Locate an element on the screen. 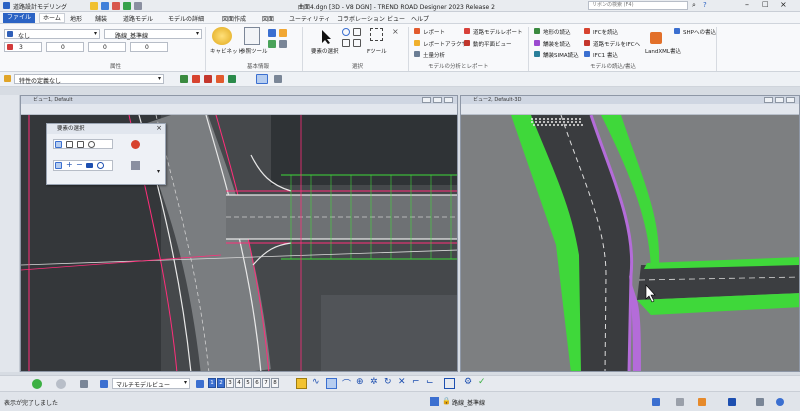  add-selection-icon: + is located at coordinates (69, 164).